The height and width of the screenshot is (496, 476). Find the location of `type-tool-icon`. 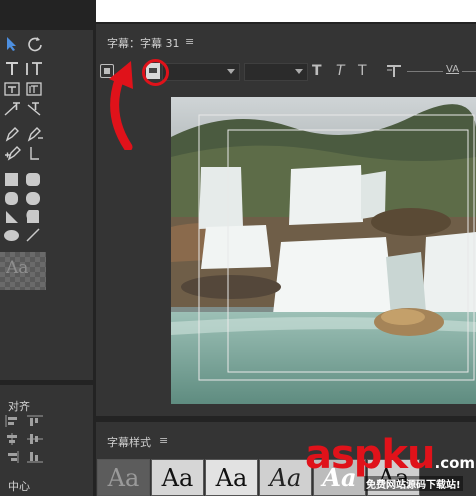

type-tool-icon is located at coordinates (12, 69).